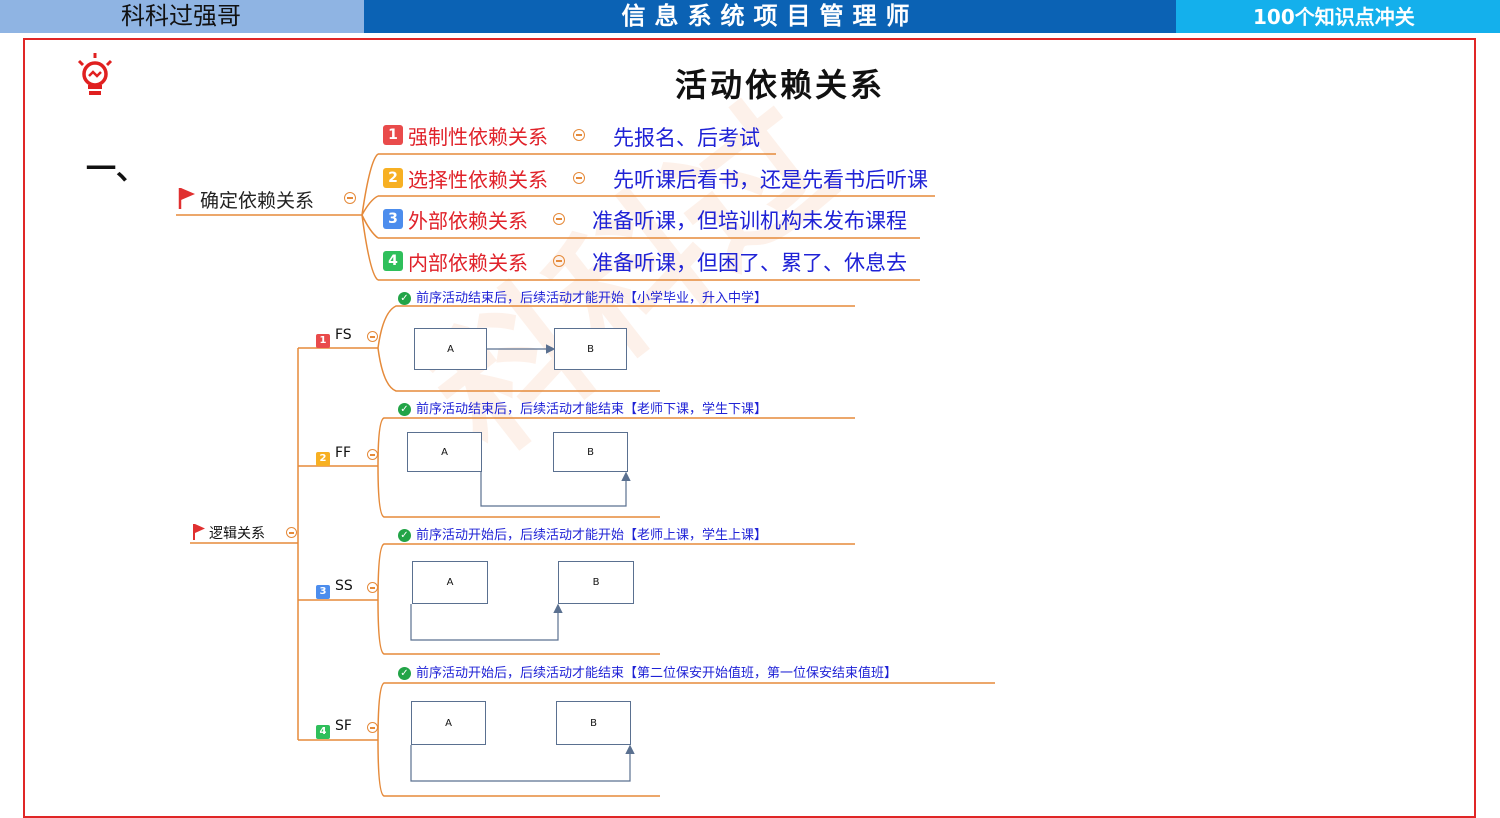  I want to click on logic-desc-fs: ✓ 前序活动结束后，后续活动才能开始【小学毕业，升入中学】, so click(582, 296).